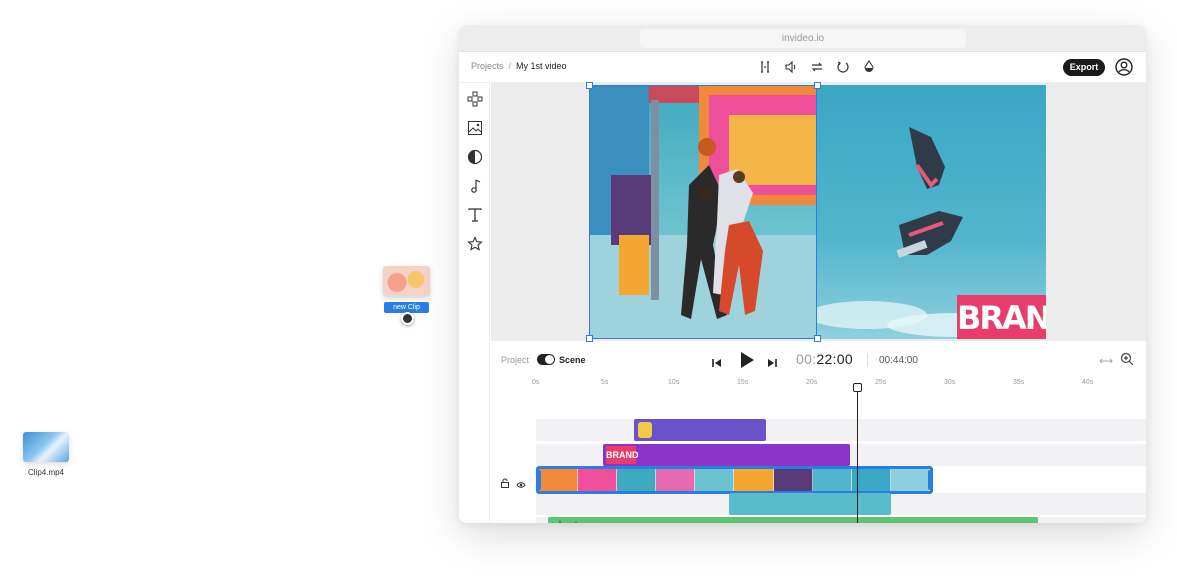 The height and width of the screenshot is (577, 1177). Describe the element at coordinates (407, 318) in the screenshot. I see `drag-cursor` at that location.